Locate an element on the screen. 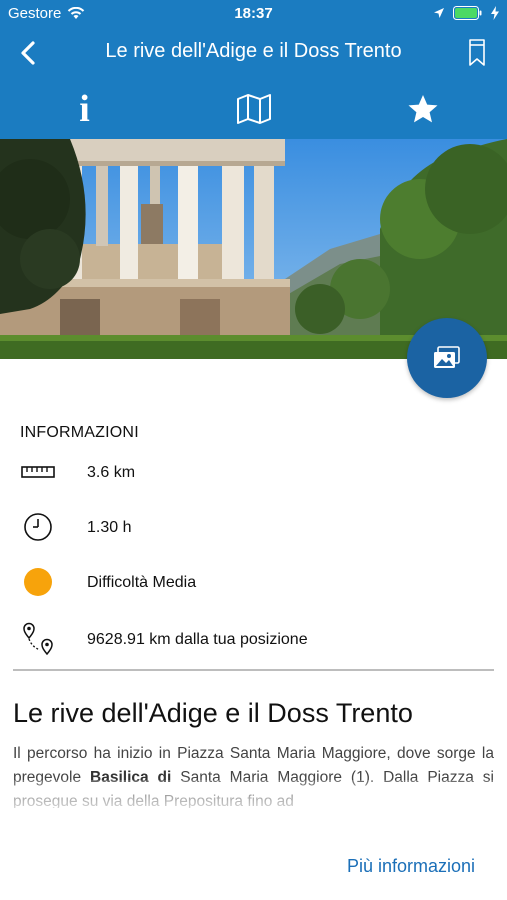  location-arrow-icon is located at coordinates (439, 13).